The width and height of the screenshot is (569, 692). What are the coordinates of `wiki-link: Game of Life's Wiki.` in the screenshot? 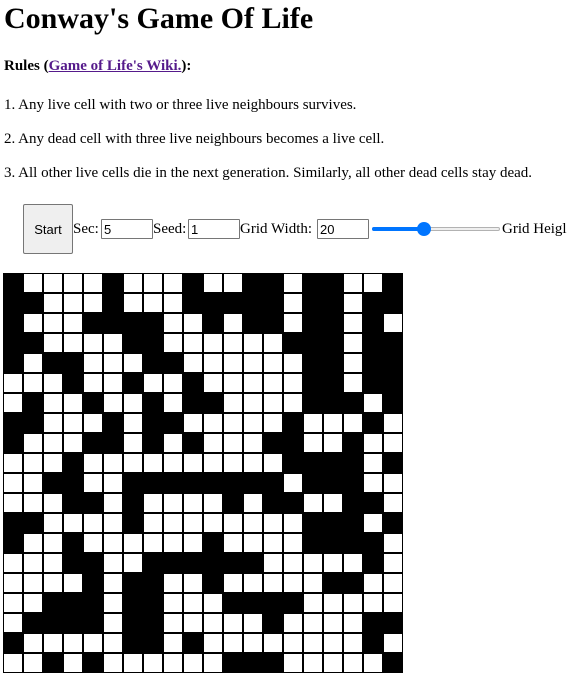 It's located at (115, 66).